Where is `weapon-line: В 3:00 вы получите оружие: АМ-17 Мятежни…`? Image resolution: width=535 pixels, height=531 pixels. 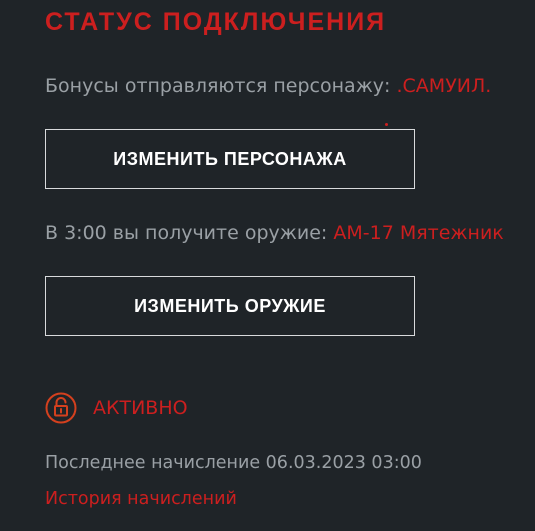
weapon-line: В 3:00 вы получите оружие: АМ-17 Мятежни… is located at coordinates (274, 233).